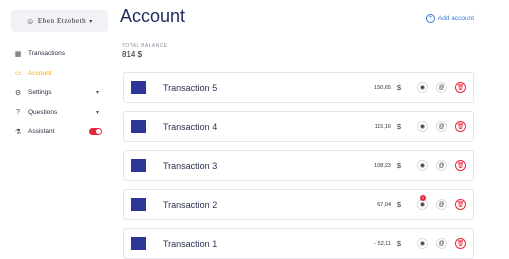  Describe the element at coordinates (40, 73) in the screenshot. I see `sidebar-item-label: Account` at that location.